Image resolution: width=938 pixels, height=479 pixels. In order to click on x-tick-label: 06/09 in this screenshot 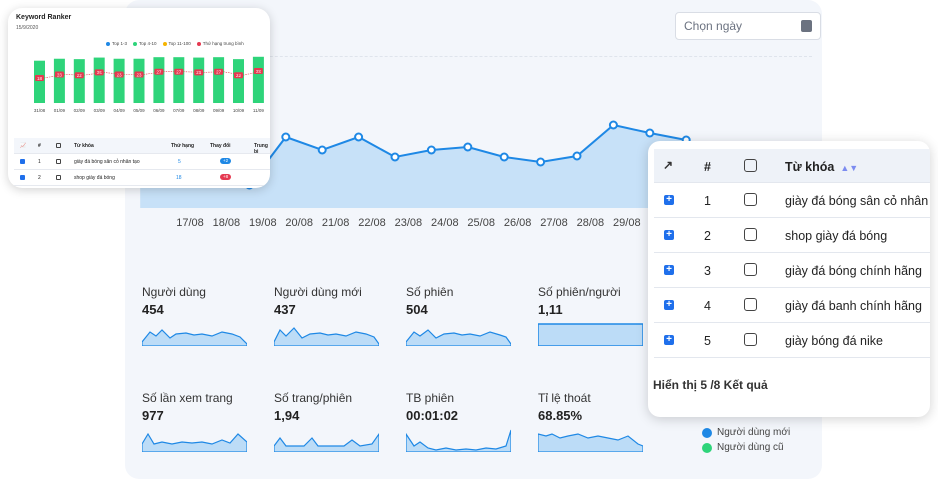, I will do `click(159, 110)`.